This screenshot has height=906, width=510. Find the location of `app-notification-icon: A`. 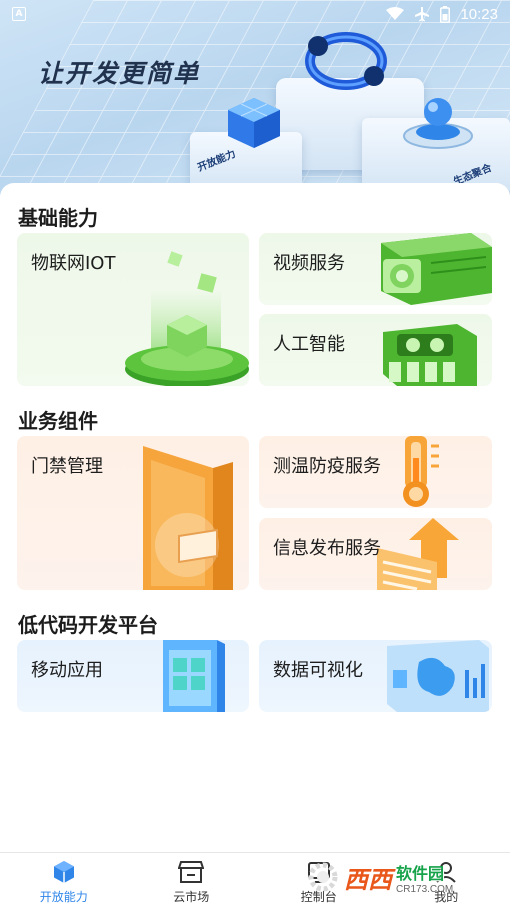

app-notification-icon: A is located at coordinates (19, 14).